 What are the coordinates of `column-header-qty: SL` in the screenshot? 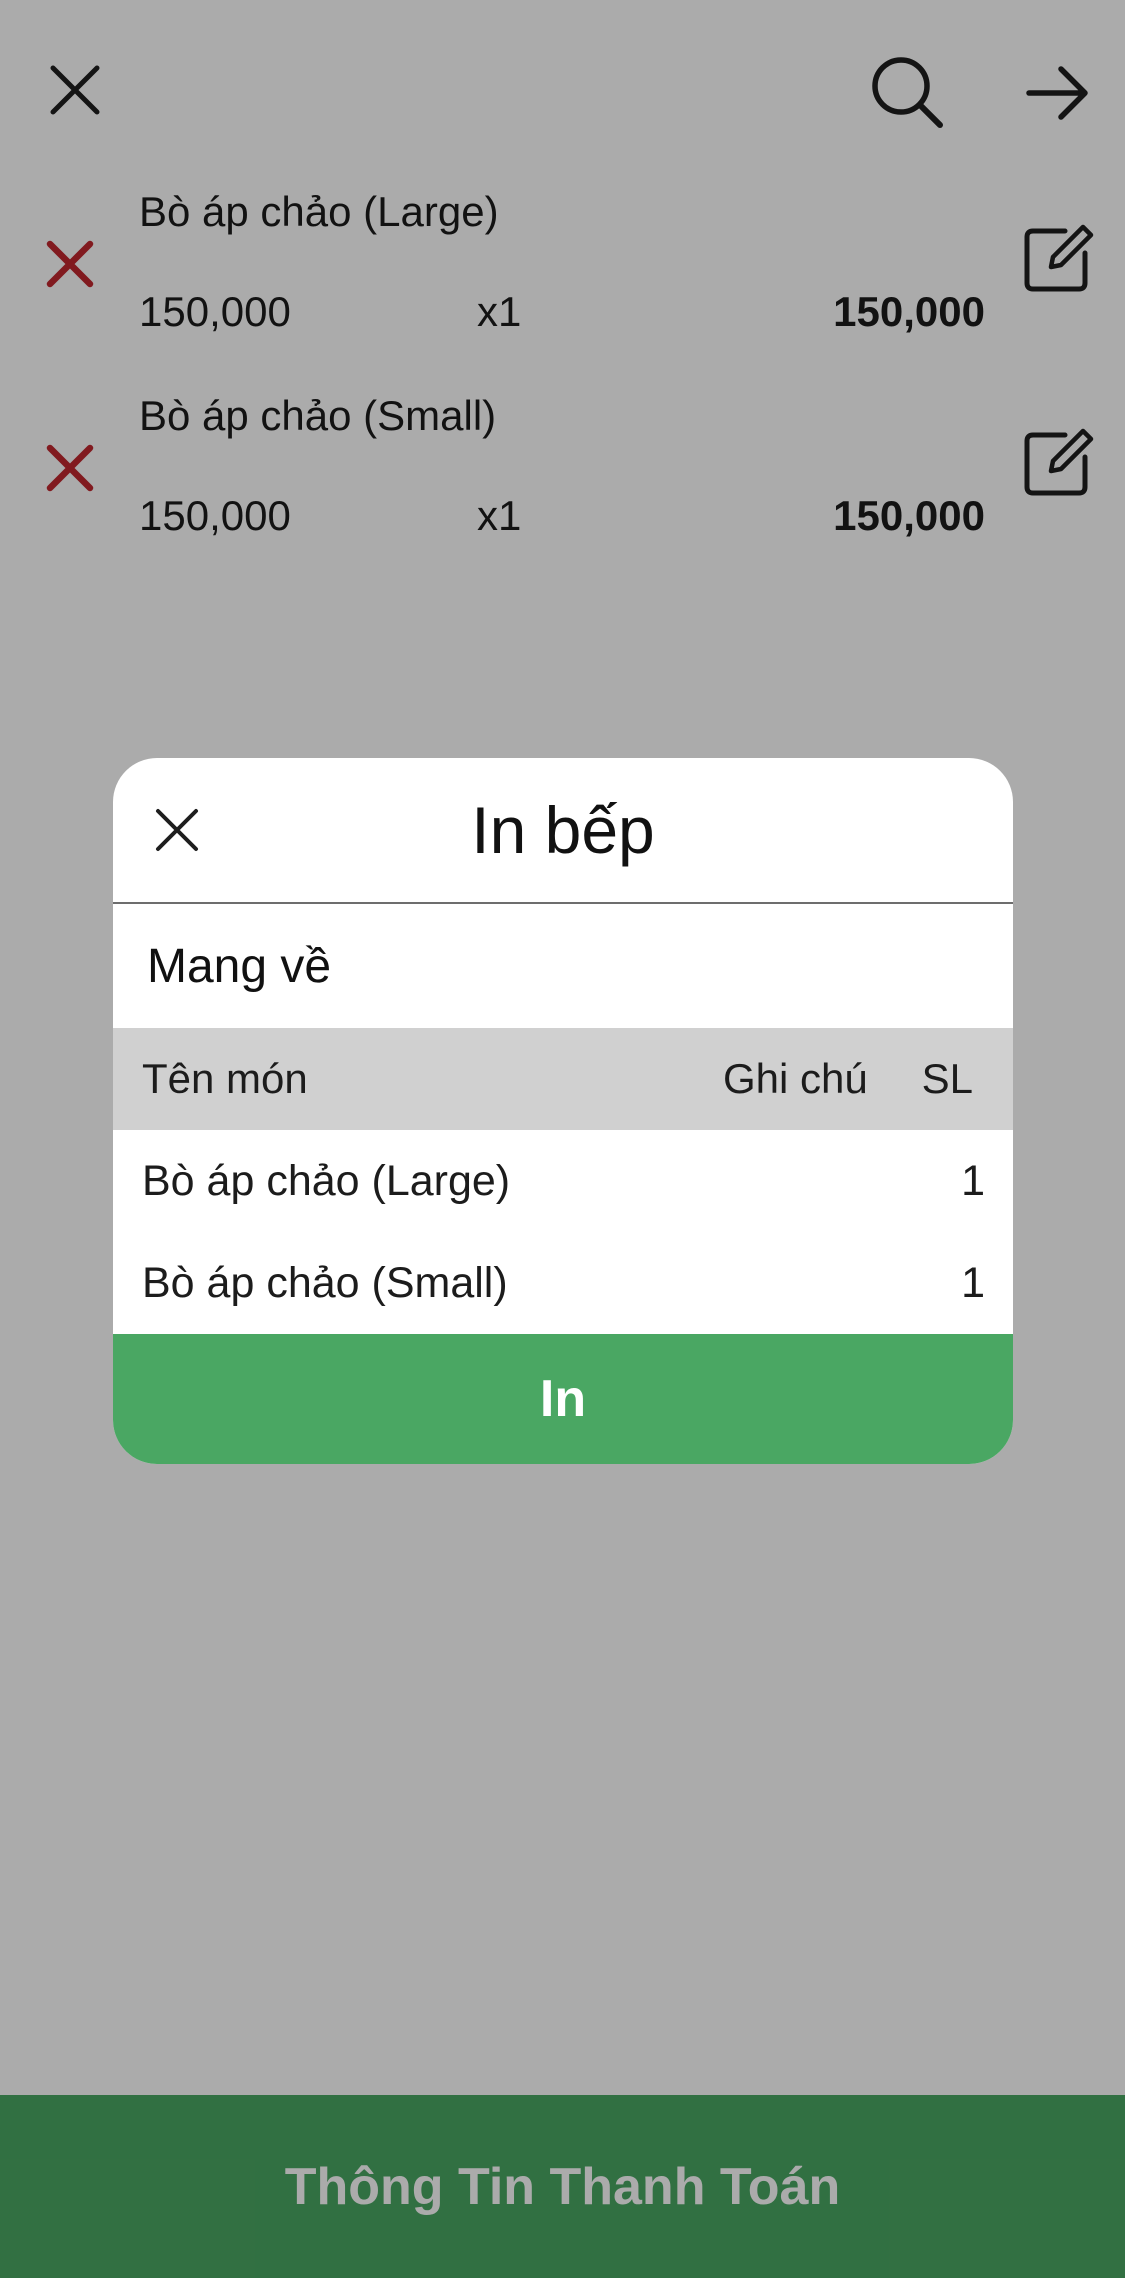 It's located at (947, 1078).